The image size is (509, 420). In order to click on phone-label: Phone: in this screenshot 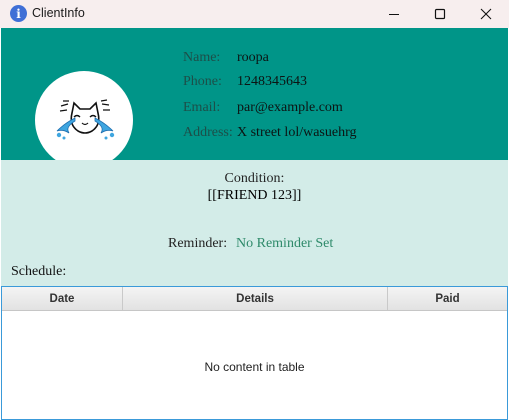, I will do `click(202, 81)`.